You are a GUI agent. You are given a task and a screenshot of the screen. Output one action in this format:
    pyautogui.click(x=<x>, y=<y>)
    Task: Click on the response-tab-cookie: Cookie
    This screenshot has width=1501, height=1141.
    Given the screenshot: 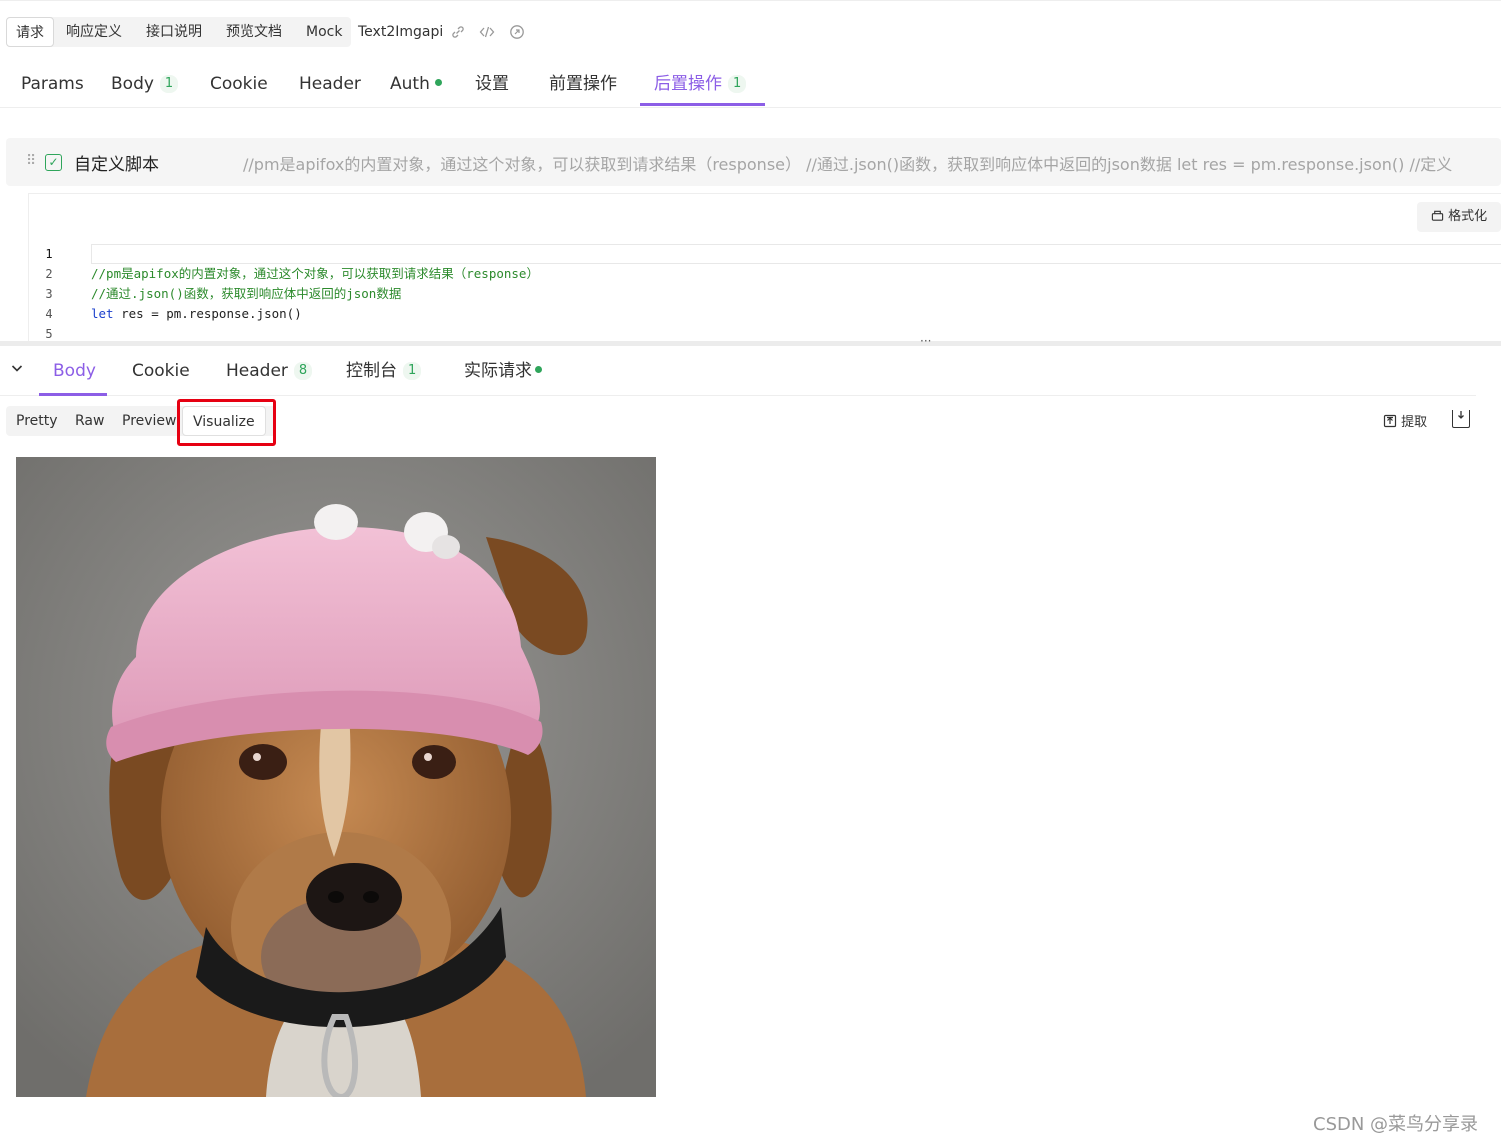 What is the action you would take?
    pyautogui.click(x=161, y=371)
    